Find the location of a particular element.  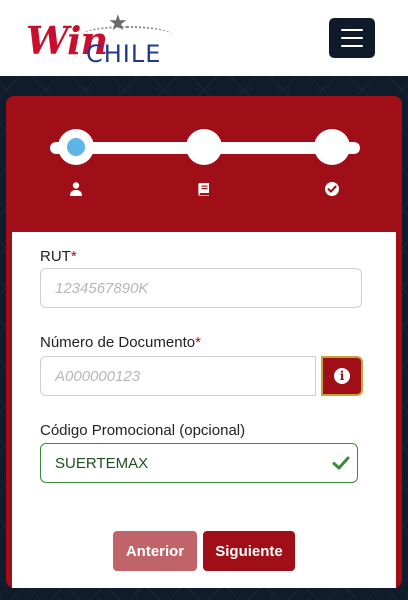

logo-star-icon: ★ is located at coordinates (118, 22).